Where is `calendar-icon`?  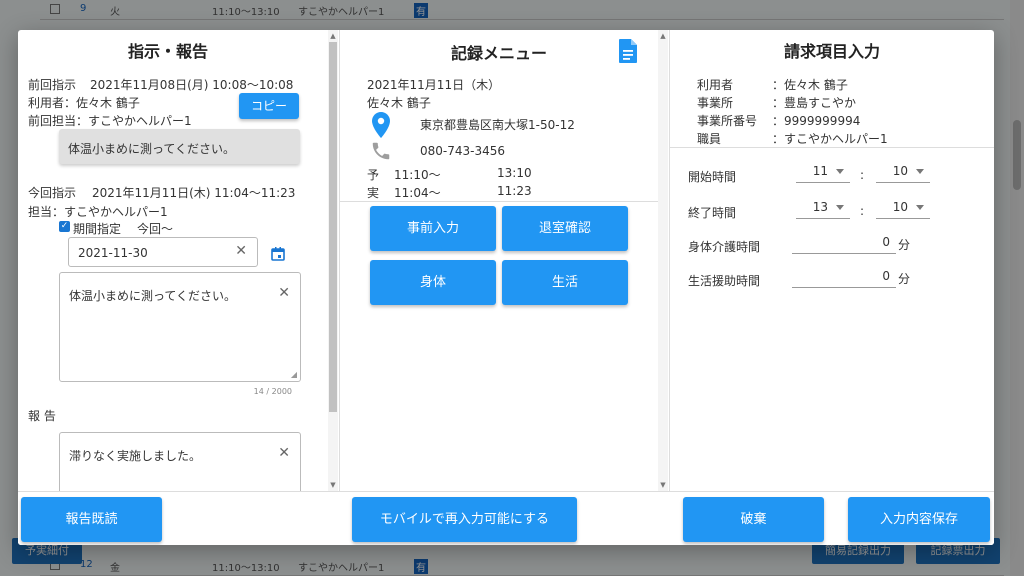 calendar-icon is located at coordinates (278, 254).